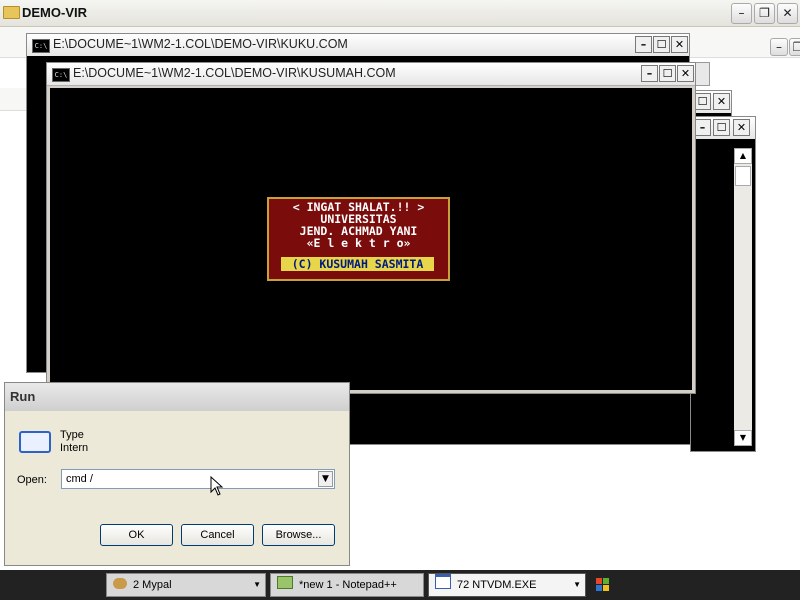 The width and height of the screenshot is (800, 600). What do you see at coordinates (443, 581) in the screenshot?
I see `window-icon` at bounding box center [443, 581].